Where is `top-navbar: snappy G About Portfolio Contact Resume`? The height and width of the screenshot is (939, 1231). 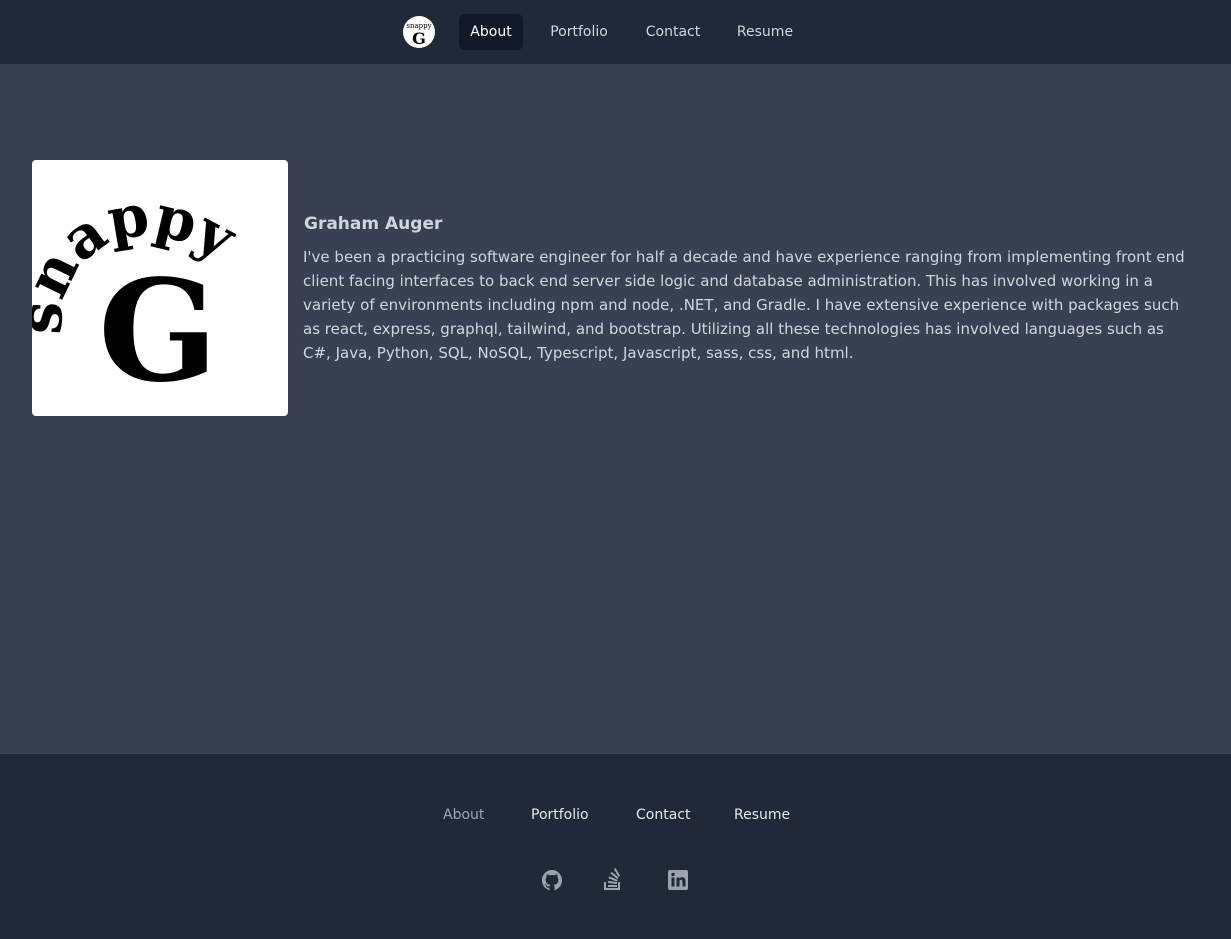 top-navbar: snappy G About Portfolio Contact Resume is located at coordinates (615, 32).